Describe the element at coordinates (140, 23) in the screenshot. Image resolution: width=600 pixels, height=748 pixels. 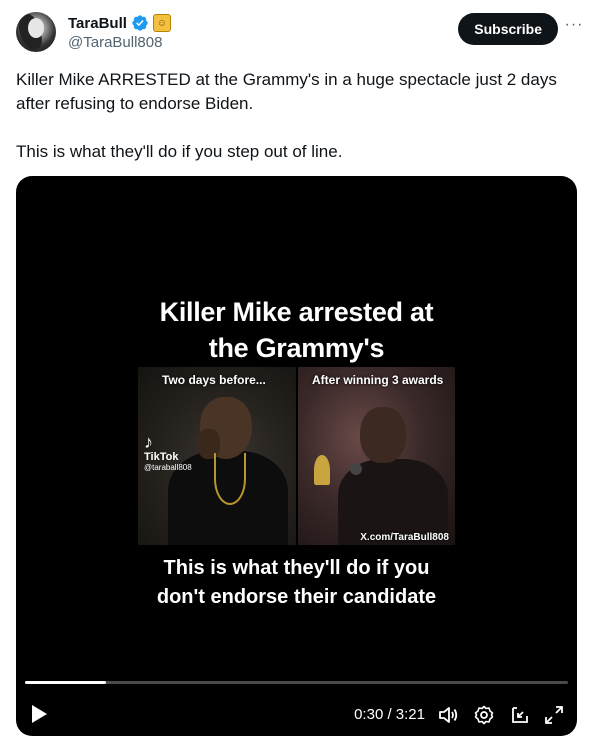
I see `verified-badge-icon` at that location.